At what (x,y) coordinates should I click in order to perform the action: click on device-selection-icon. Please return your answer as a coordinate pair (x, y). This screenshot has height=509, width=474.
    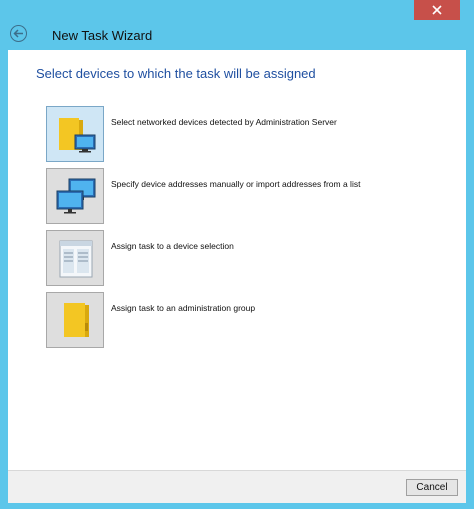
    Looking at the image, I should click on (76, 259).